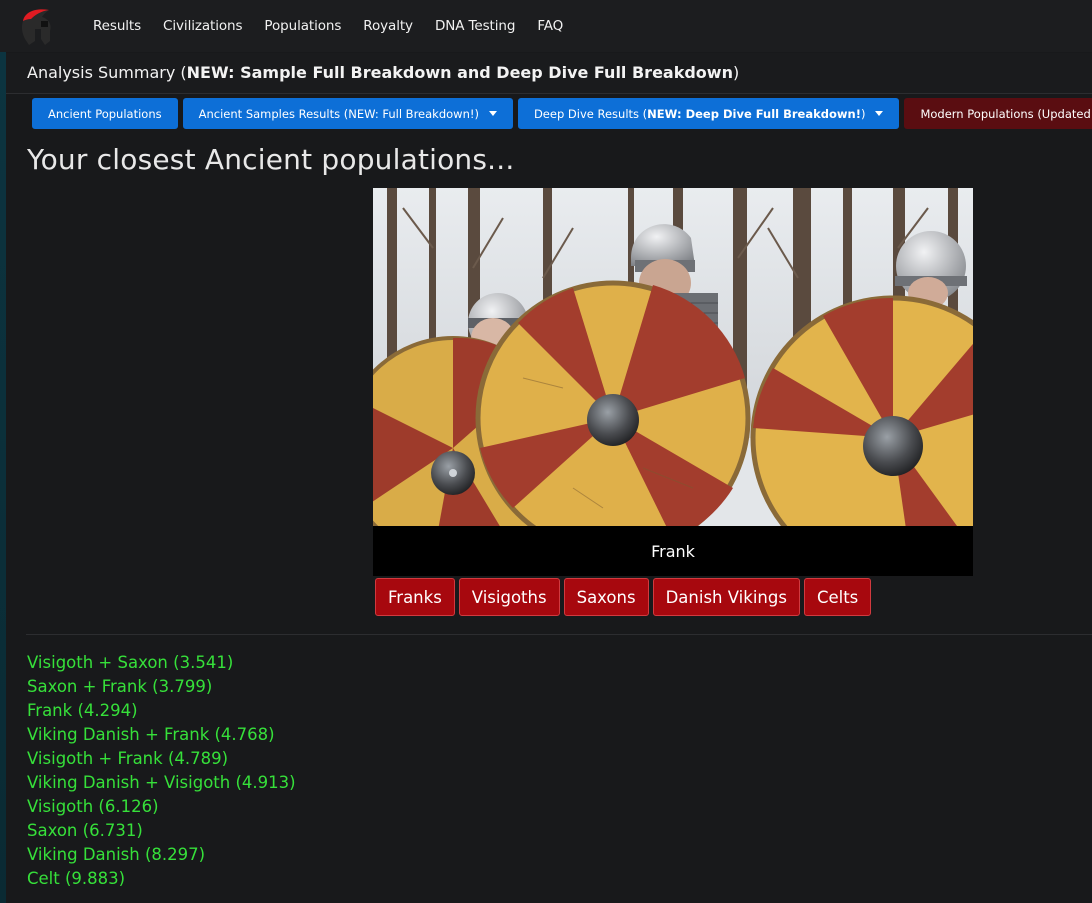  Describe the element at coordinates (837, 597) in the screenshot. I see `celts-button: Celts` at that location.